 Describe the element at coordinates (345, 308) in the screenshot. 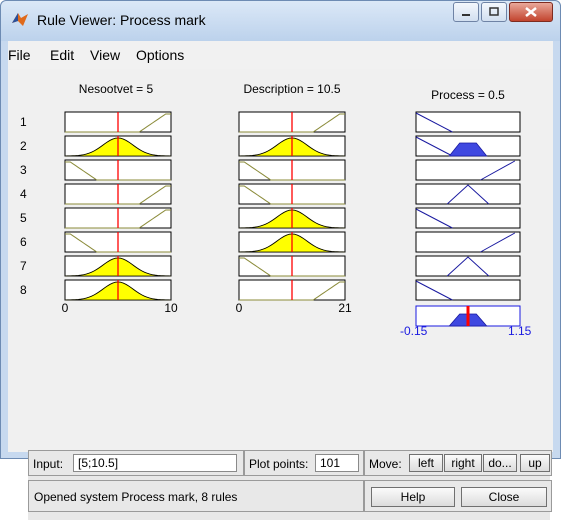

I see `input-2-max: 21` at that location.